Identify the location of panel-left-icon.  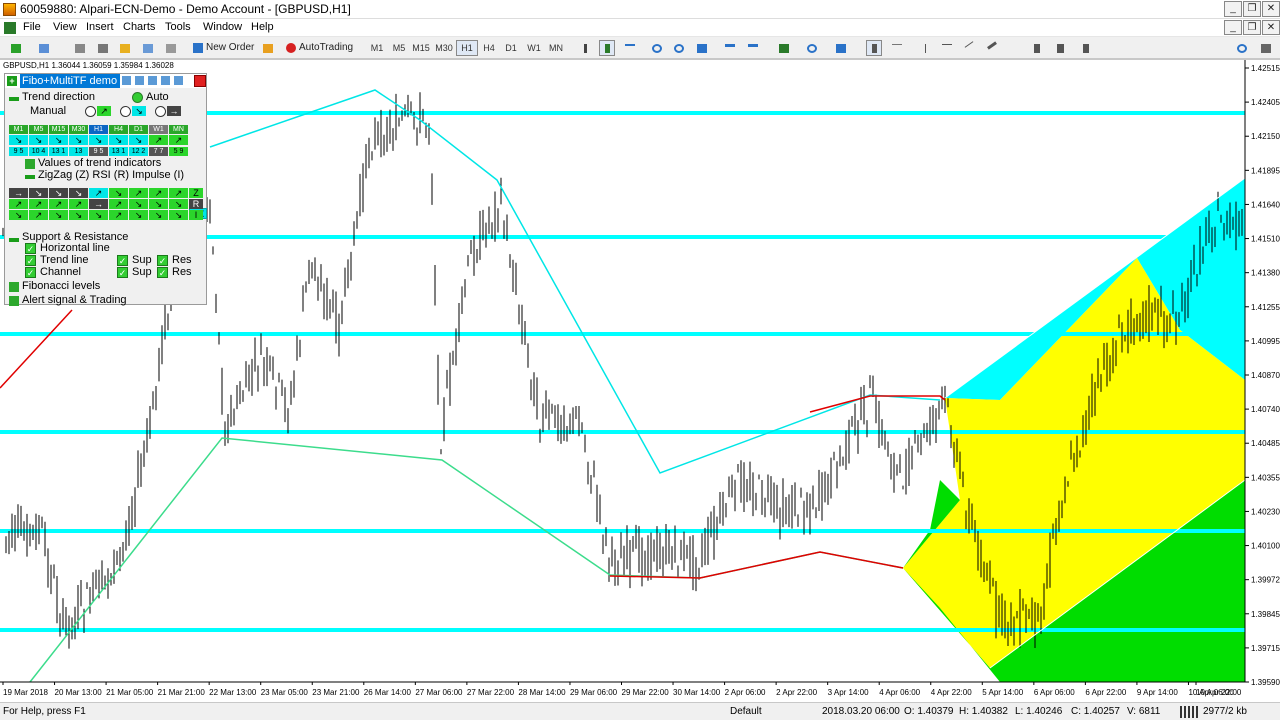
(178, 80).